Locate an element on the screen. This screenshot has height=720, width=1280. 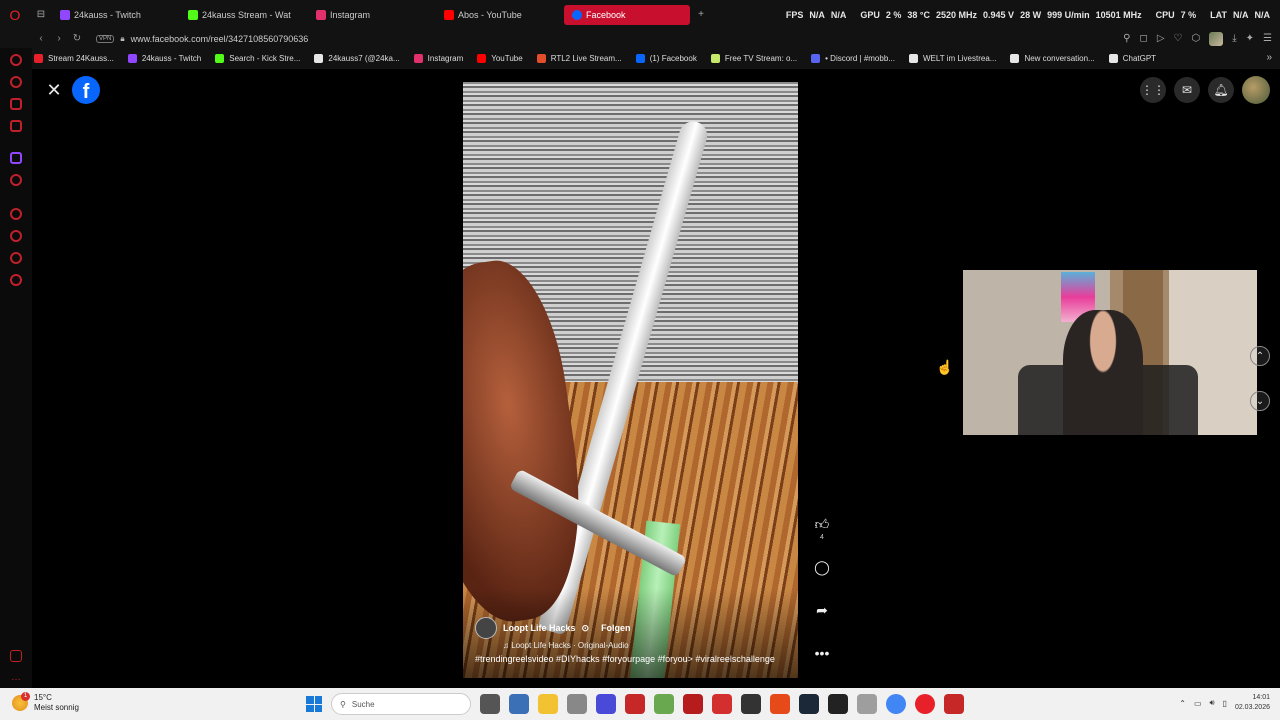
minecraft-icon is located at coordinates (664, 704).